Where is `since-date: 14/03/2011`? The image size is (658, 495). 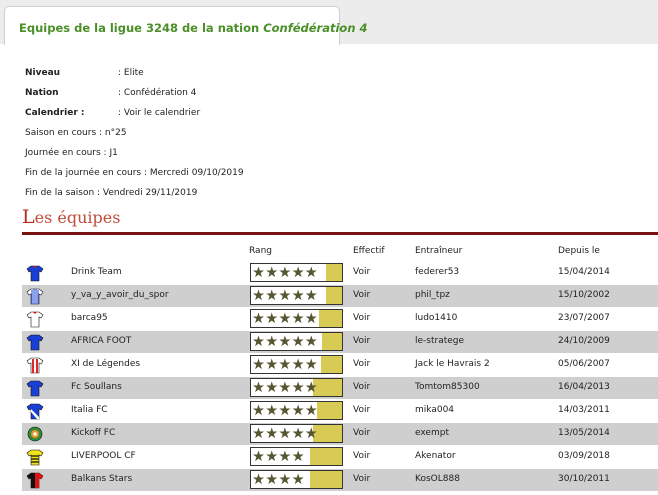 since-date: 14/03/2011 is located at coordinates (584, 410).